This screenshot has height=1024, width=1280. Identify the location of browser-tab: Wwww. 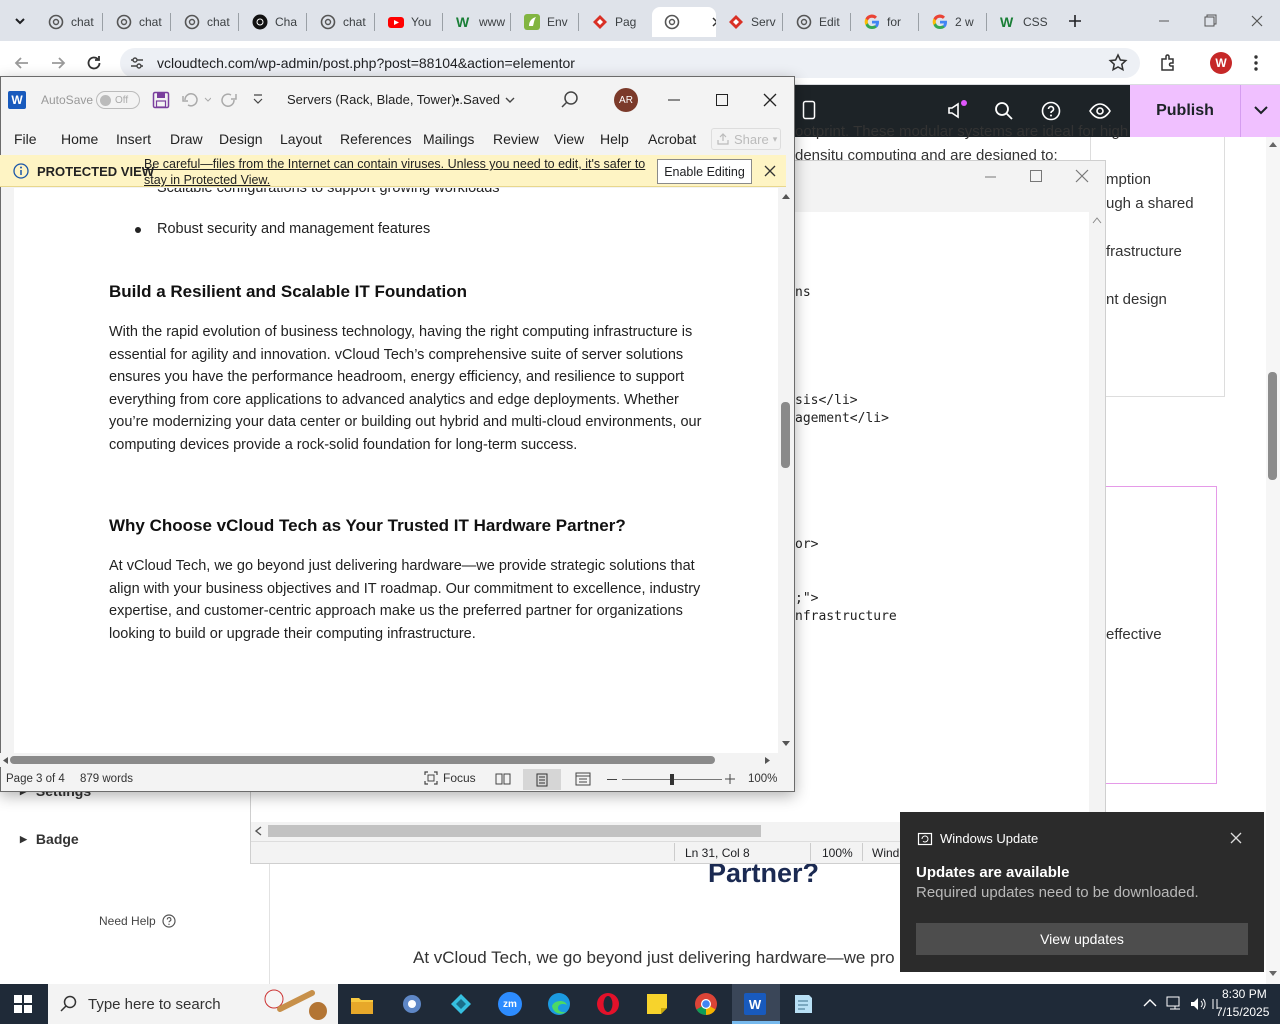
(476, 22).